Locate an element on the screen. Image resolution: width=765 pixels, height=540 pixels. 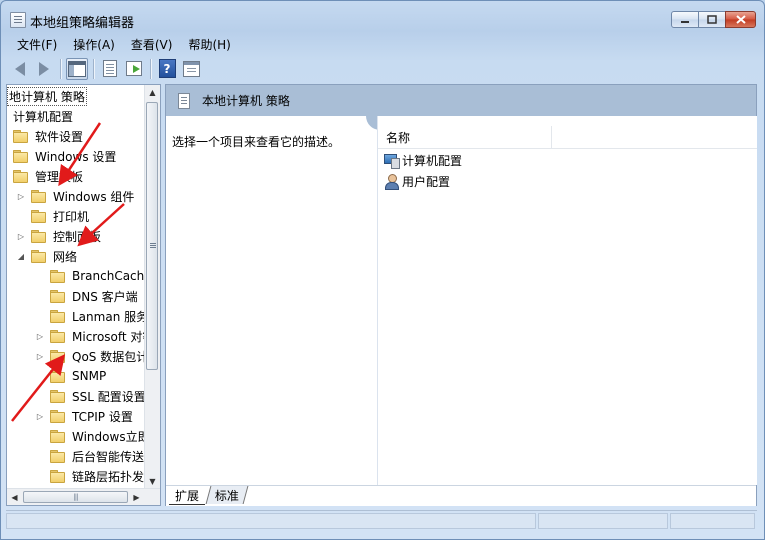
tree-item-label: 软件设置 is located at coordinates (59, 136).